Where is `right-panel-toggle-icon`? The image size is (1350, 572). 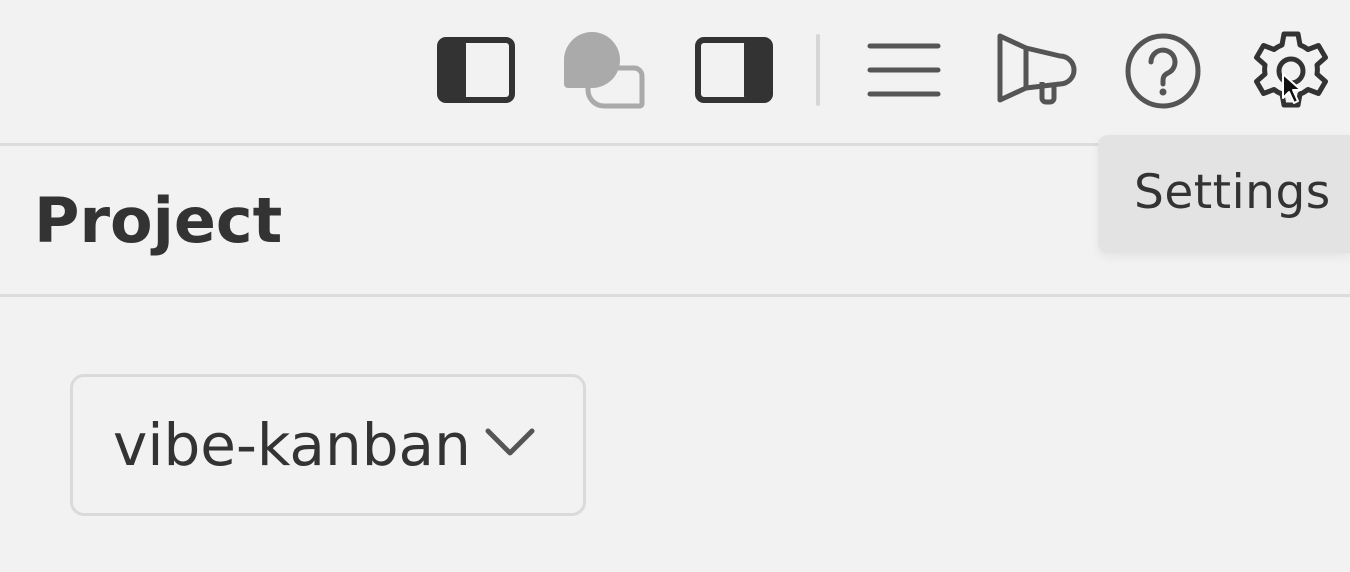 right-panel-toggle-icon is located at coordinates (734, 72).